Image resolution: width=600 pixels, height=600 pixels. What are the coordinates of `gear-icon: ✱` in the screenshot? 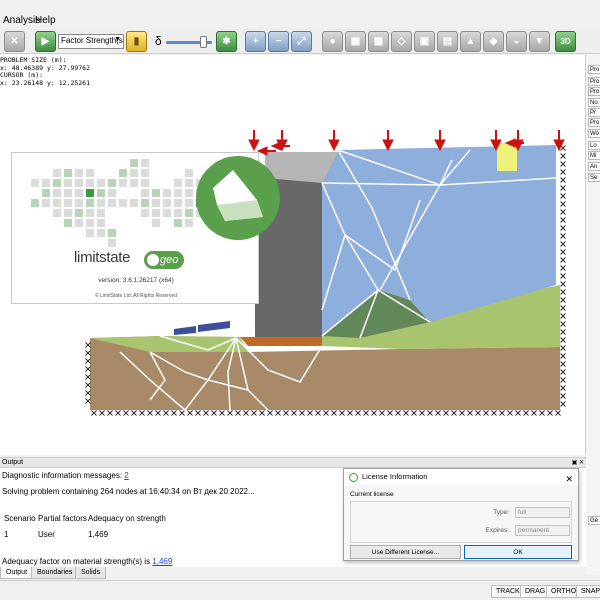 It's located at (226, 41).